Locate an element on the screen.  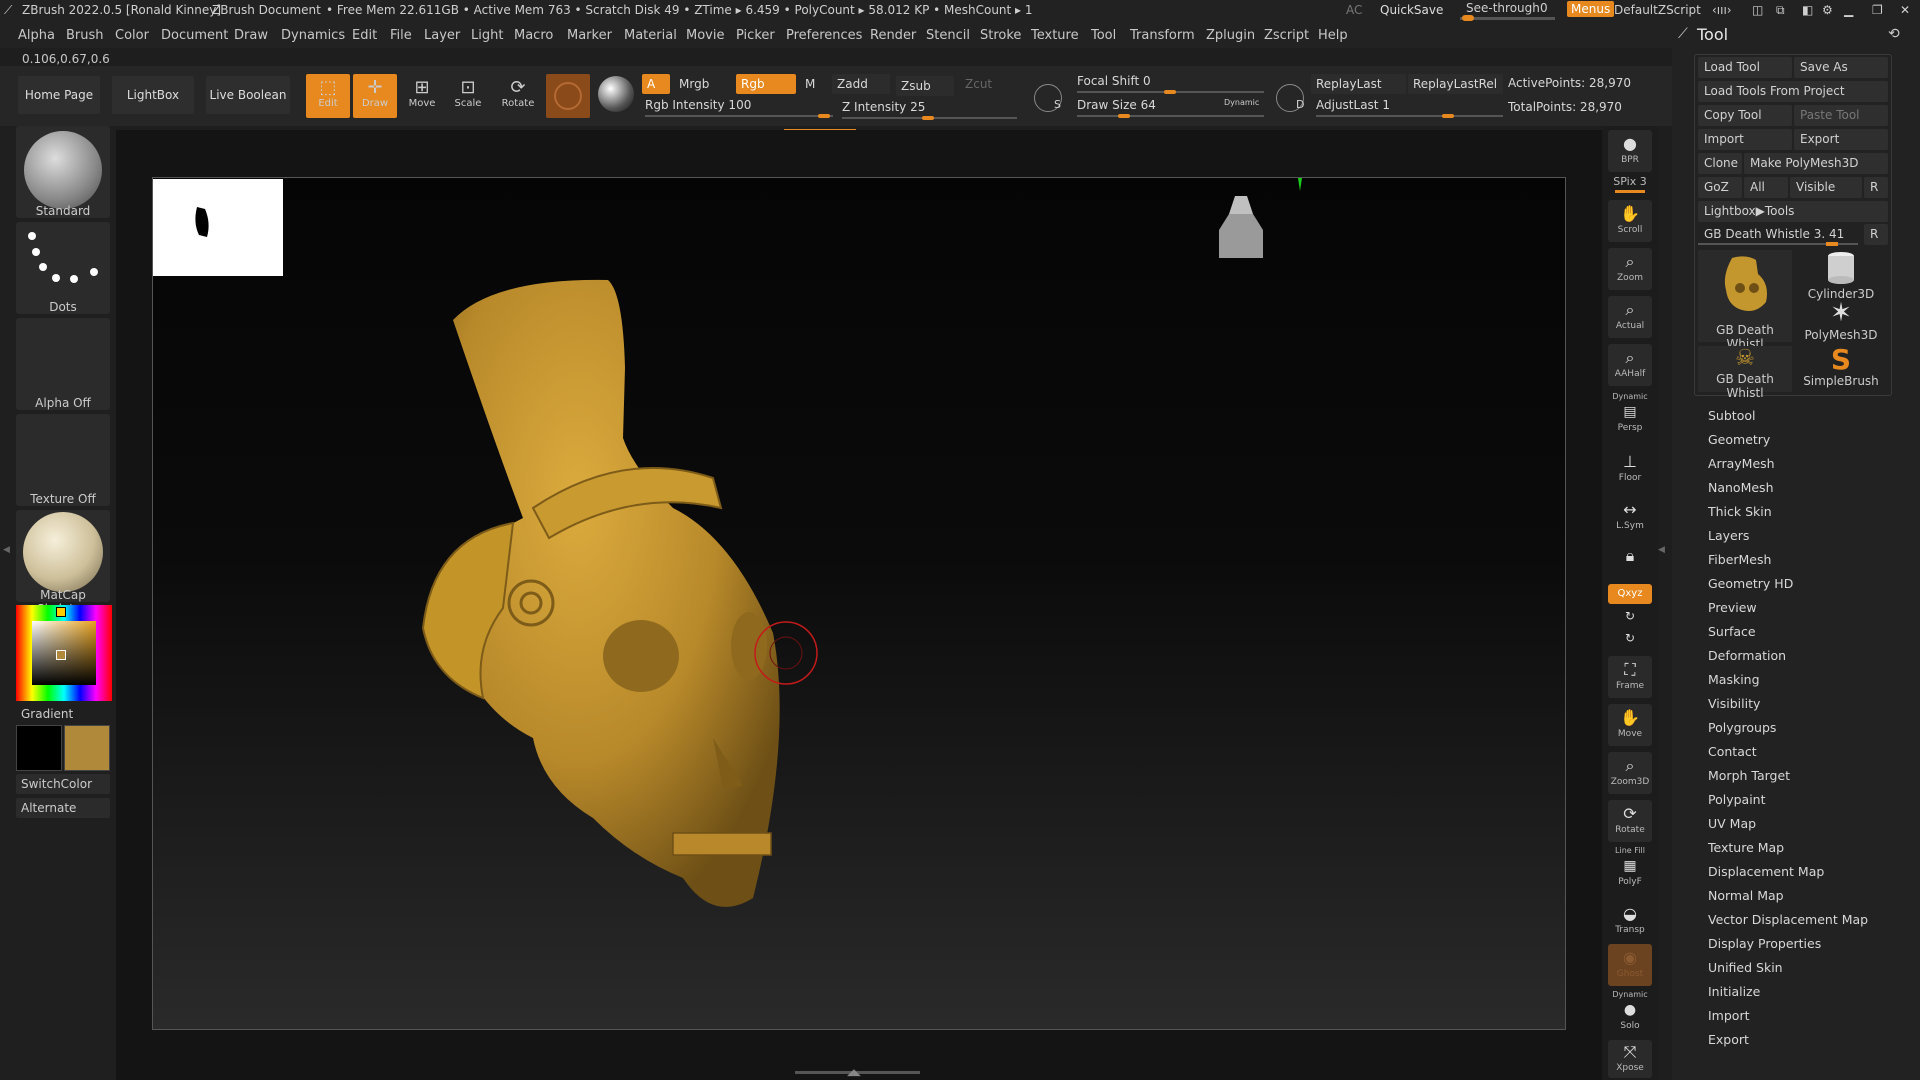
expand-arrows-icon: ◢◣ is located at coordinates (854, 1073).